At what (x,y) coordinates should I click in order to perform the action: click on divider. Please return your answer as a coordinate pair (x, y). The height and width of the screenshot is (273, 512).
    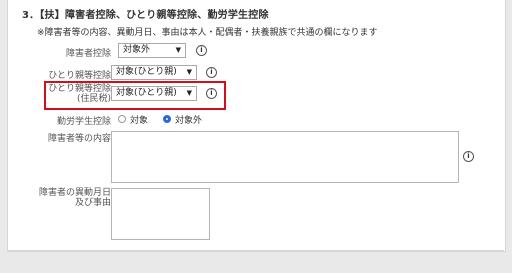
    Looking at the image, I should click on (255, 250).